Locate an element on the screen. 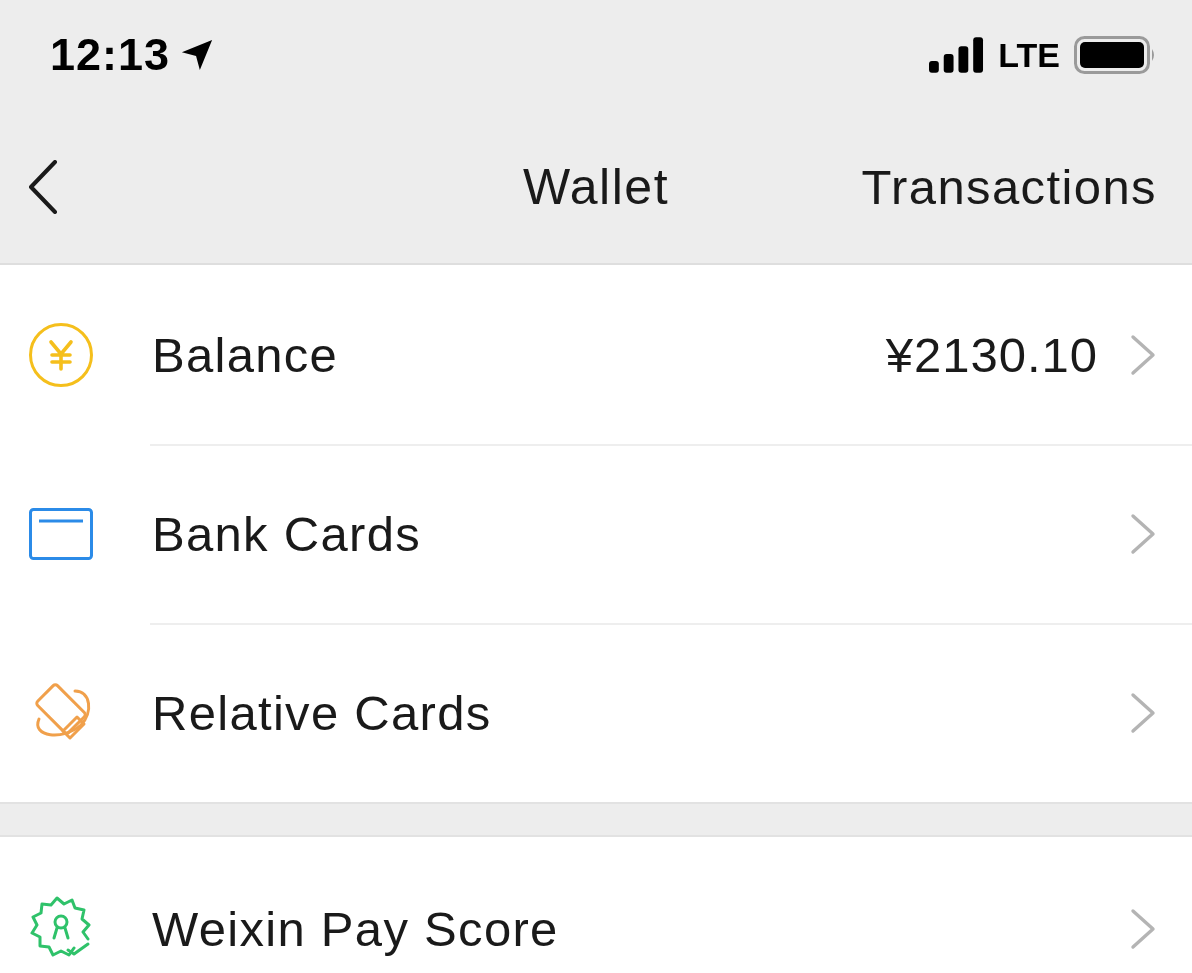 The height and width of the screenshot is (973, 1192). page-title: Wallet is located at coordinates (596, 186).